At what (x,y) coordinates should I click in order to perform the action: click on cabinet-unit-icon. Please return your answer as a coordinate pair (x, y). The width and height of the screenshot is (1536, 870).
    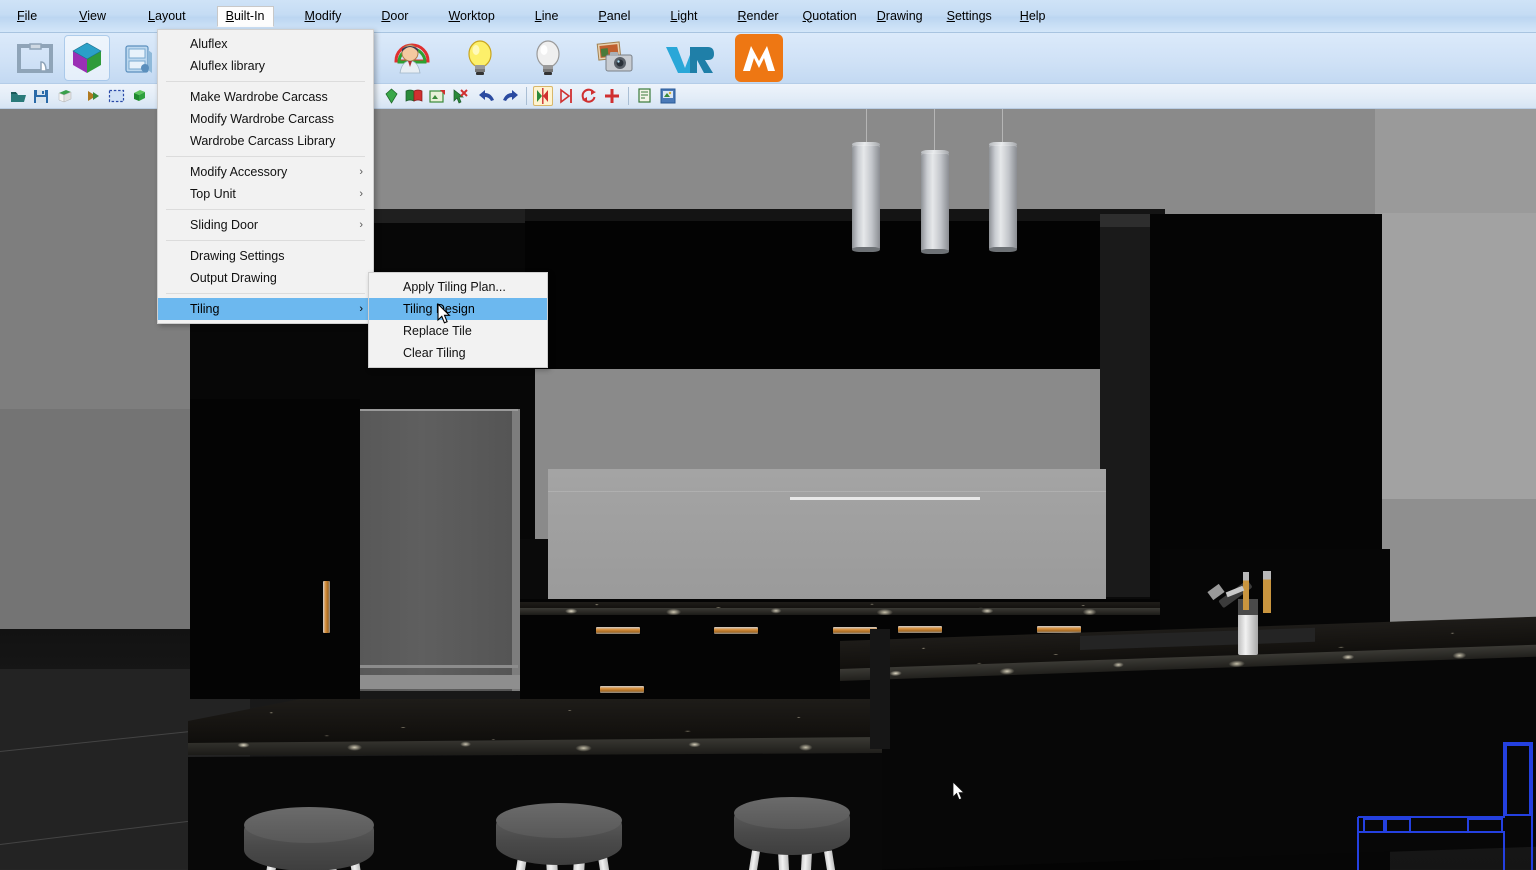
    Looking at the image, I should click on (139, 58).